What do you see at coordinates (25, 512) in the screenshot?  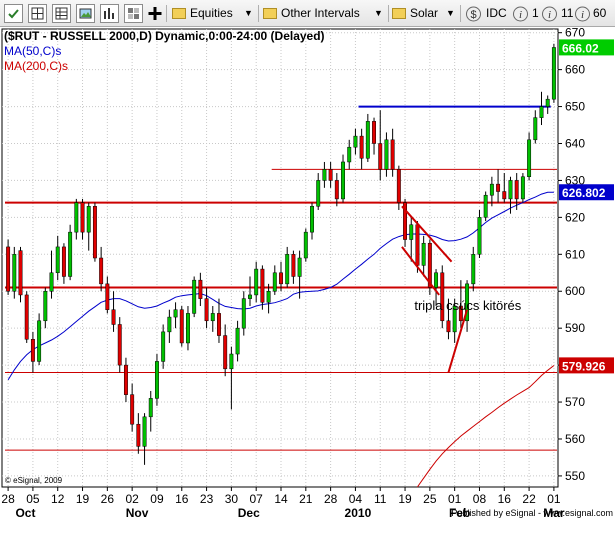 I see `x-month-label: Oct` at bounding box center [25, 512].